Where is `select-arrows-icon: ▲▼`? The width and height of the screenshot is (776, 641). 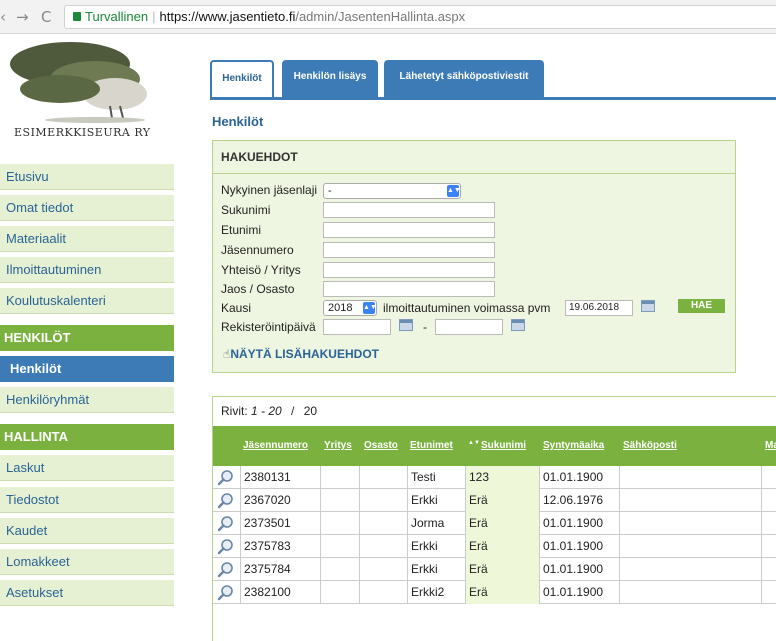 select-arrows-icon: ▲▼ is located at coordinates (454, 191).